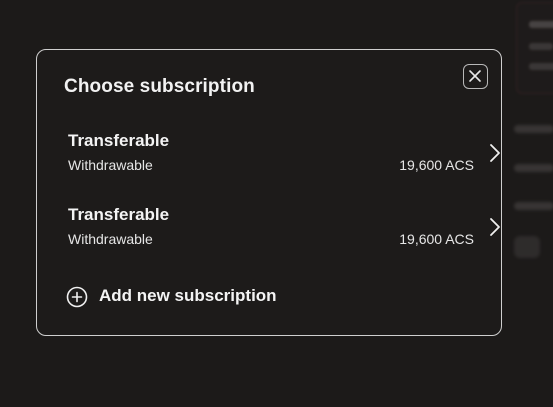 This screenshot has width=553, height=407. I want to click on add-subscription-label: Add new subscription, so click(188, 295).